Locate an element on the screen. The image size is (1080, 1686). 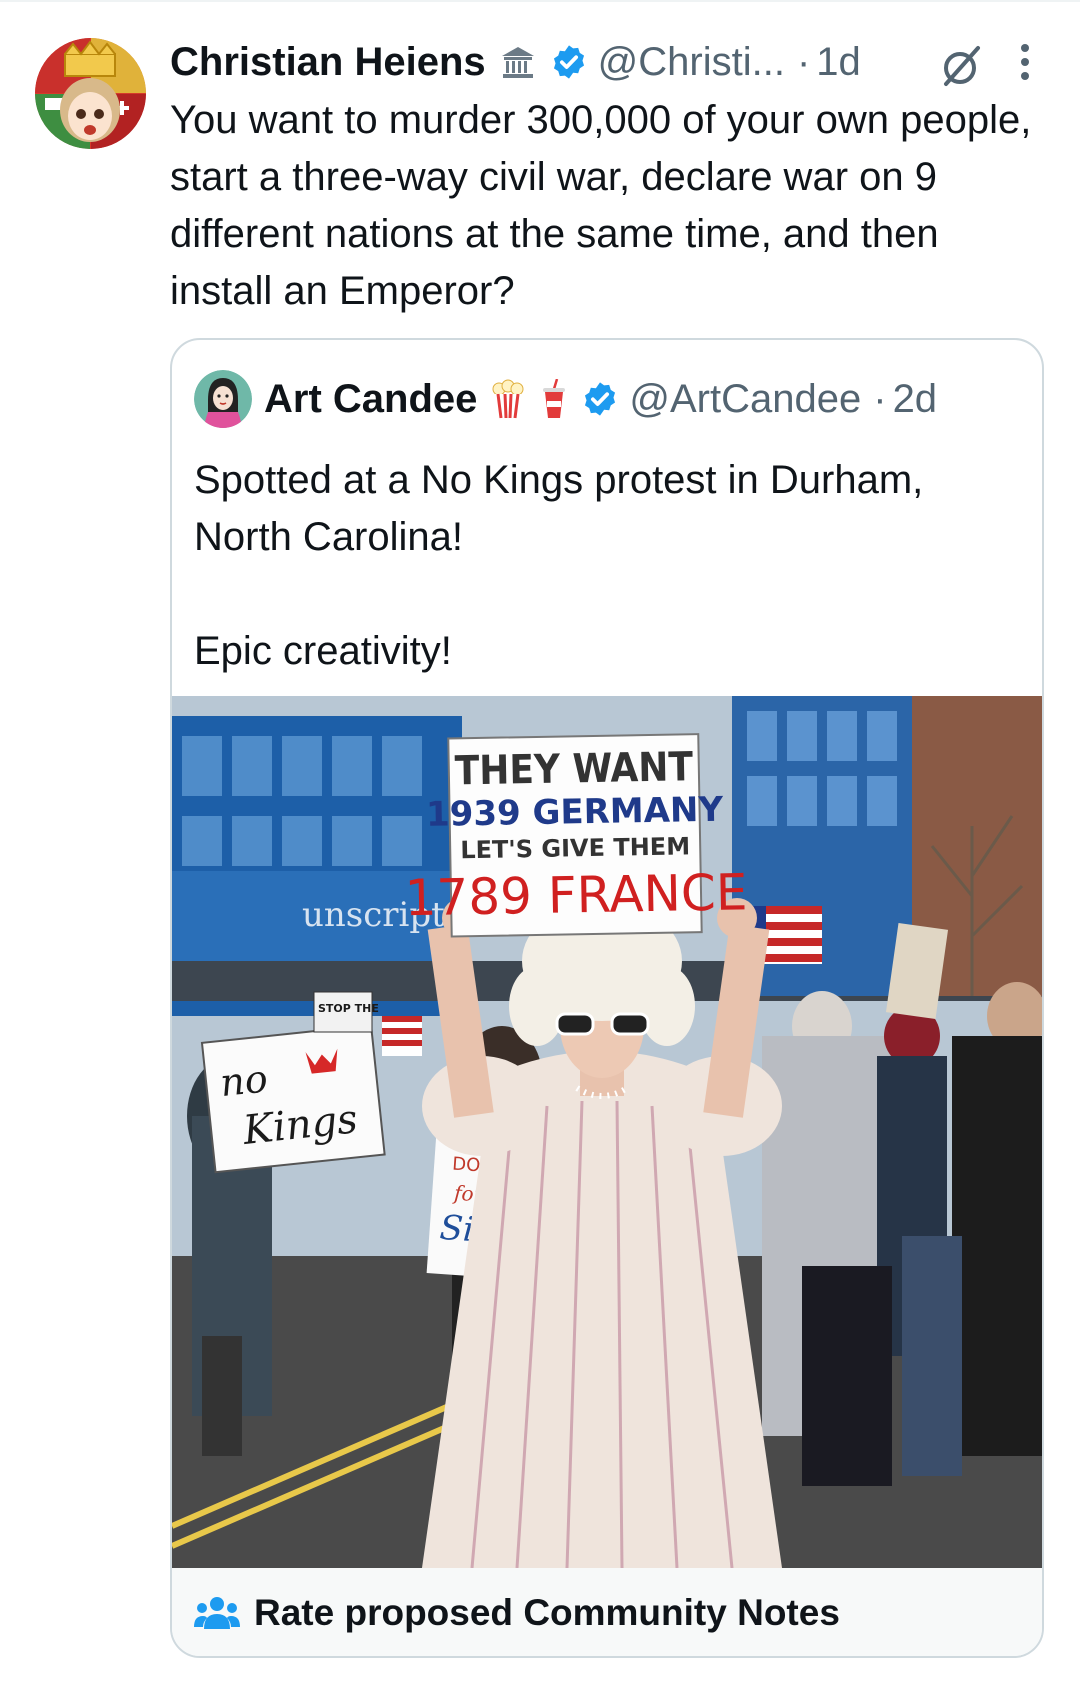
quoted-tweet-header: Art Candee @ArtCandee · 2d is located at coordinates (600, 399).